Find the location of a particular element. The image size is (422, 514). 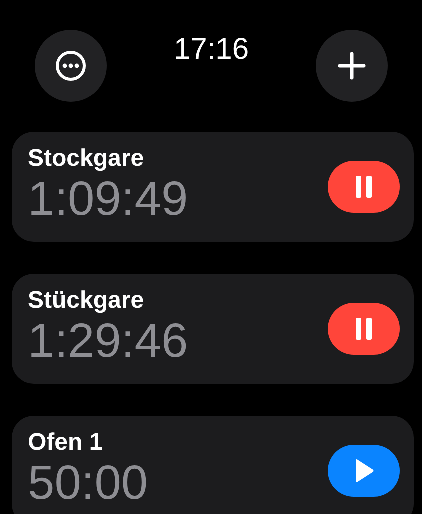

timer-name: Stückgare is located at coordinates (87, 301).